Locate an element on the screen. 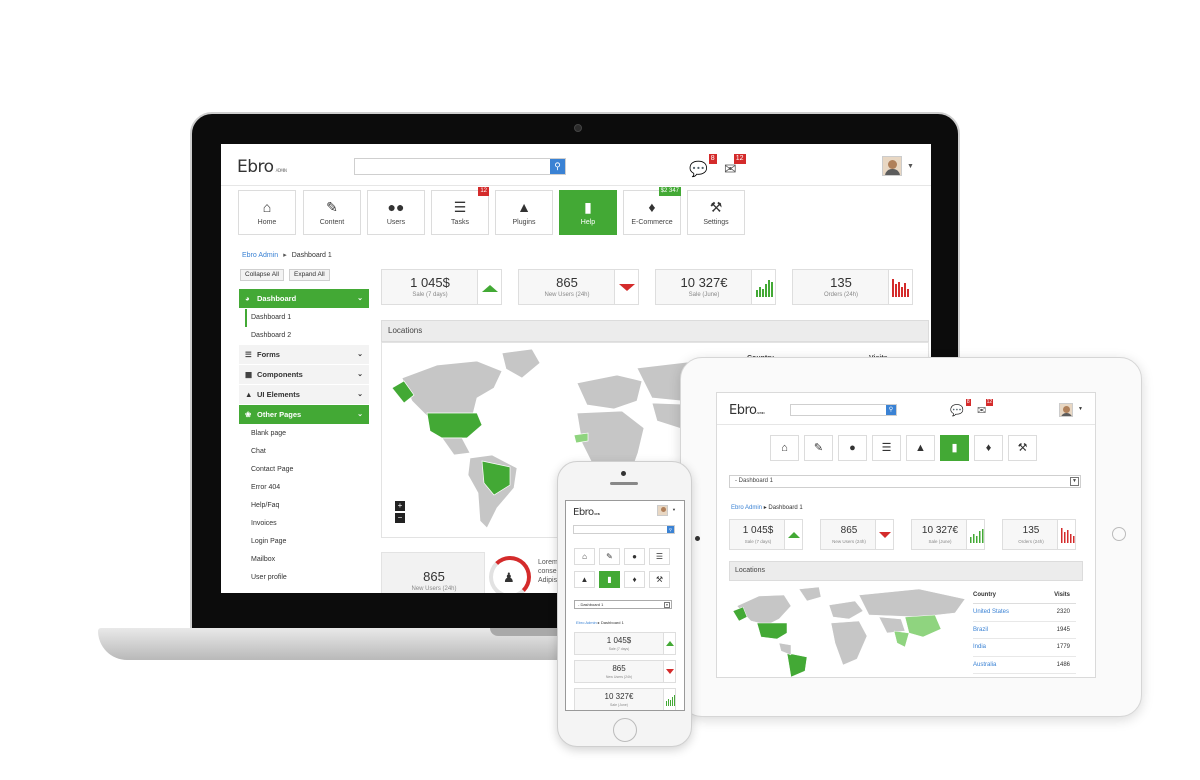 Image resolution: width=1200 pixels, height=780 pixels. sidebar-item-dashboard-1: Dashboard 1 is located at coordinates (307, 318).